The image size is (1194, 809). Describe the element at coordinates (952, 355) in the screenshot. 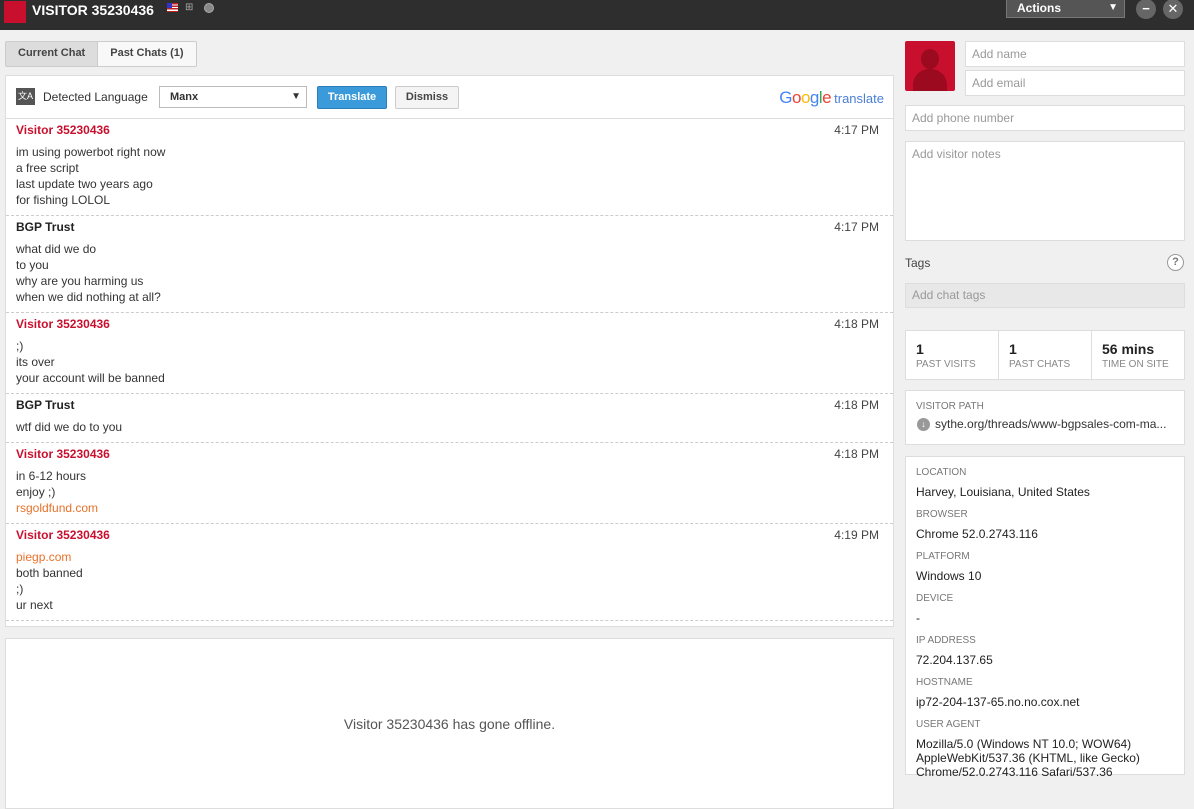

I see `stat-past-visits: 1 PAST VISITS` at that location.